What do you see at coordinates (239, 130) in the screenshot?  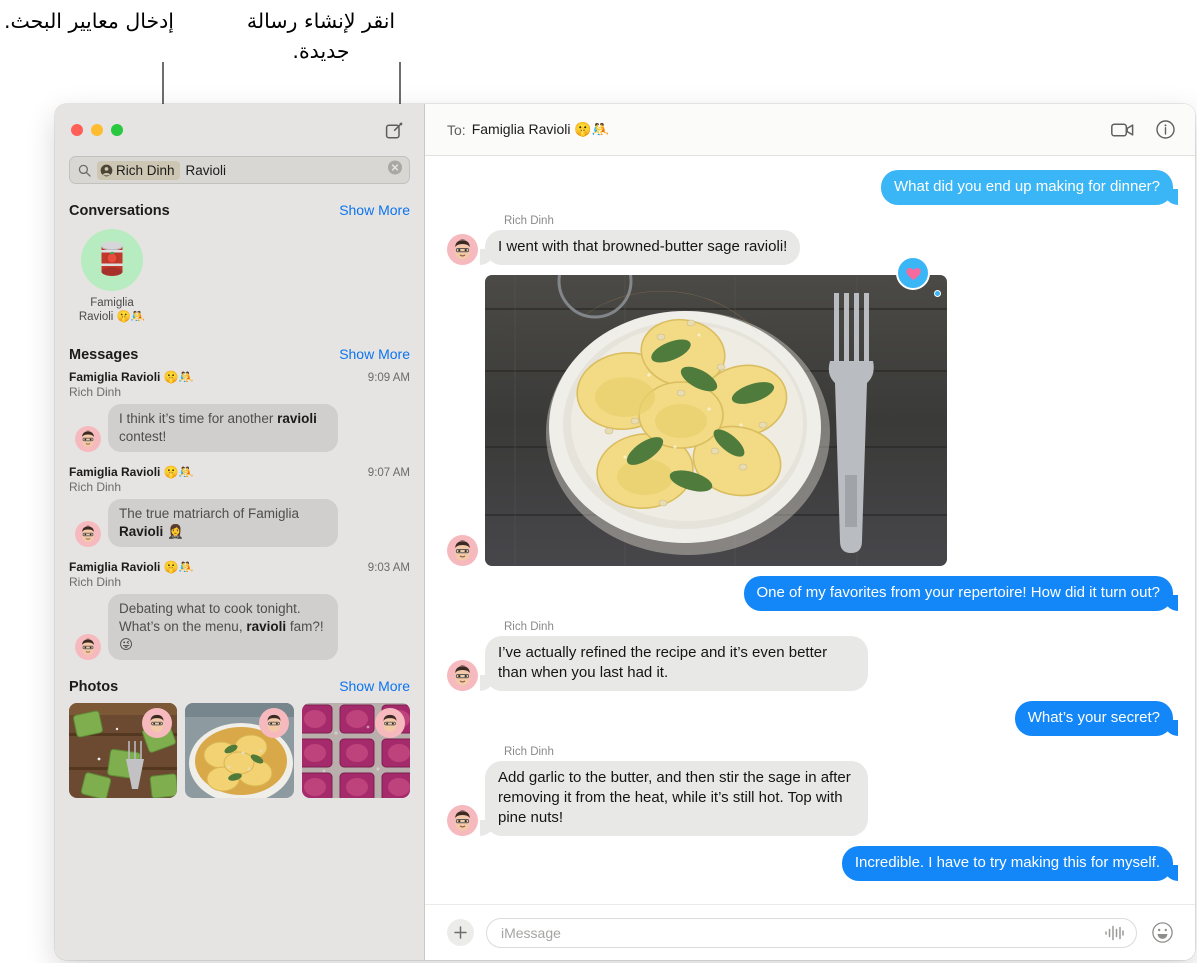 I see `sidebar-titlebar` at bounding box center [239, 130].